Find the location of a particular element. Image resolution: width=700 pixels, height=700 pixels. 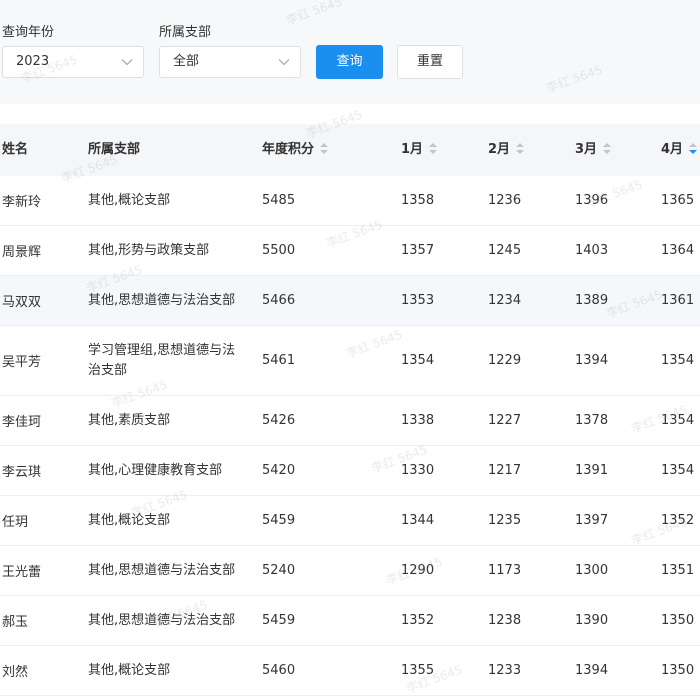

cell-month-4: 1352 is located at coordinates (678, 520).